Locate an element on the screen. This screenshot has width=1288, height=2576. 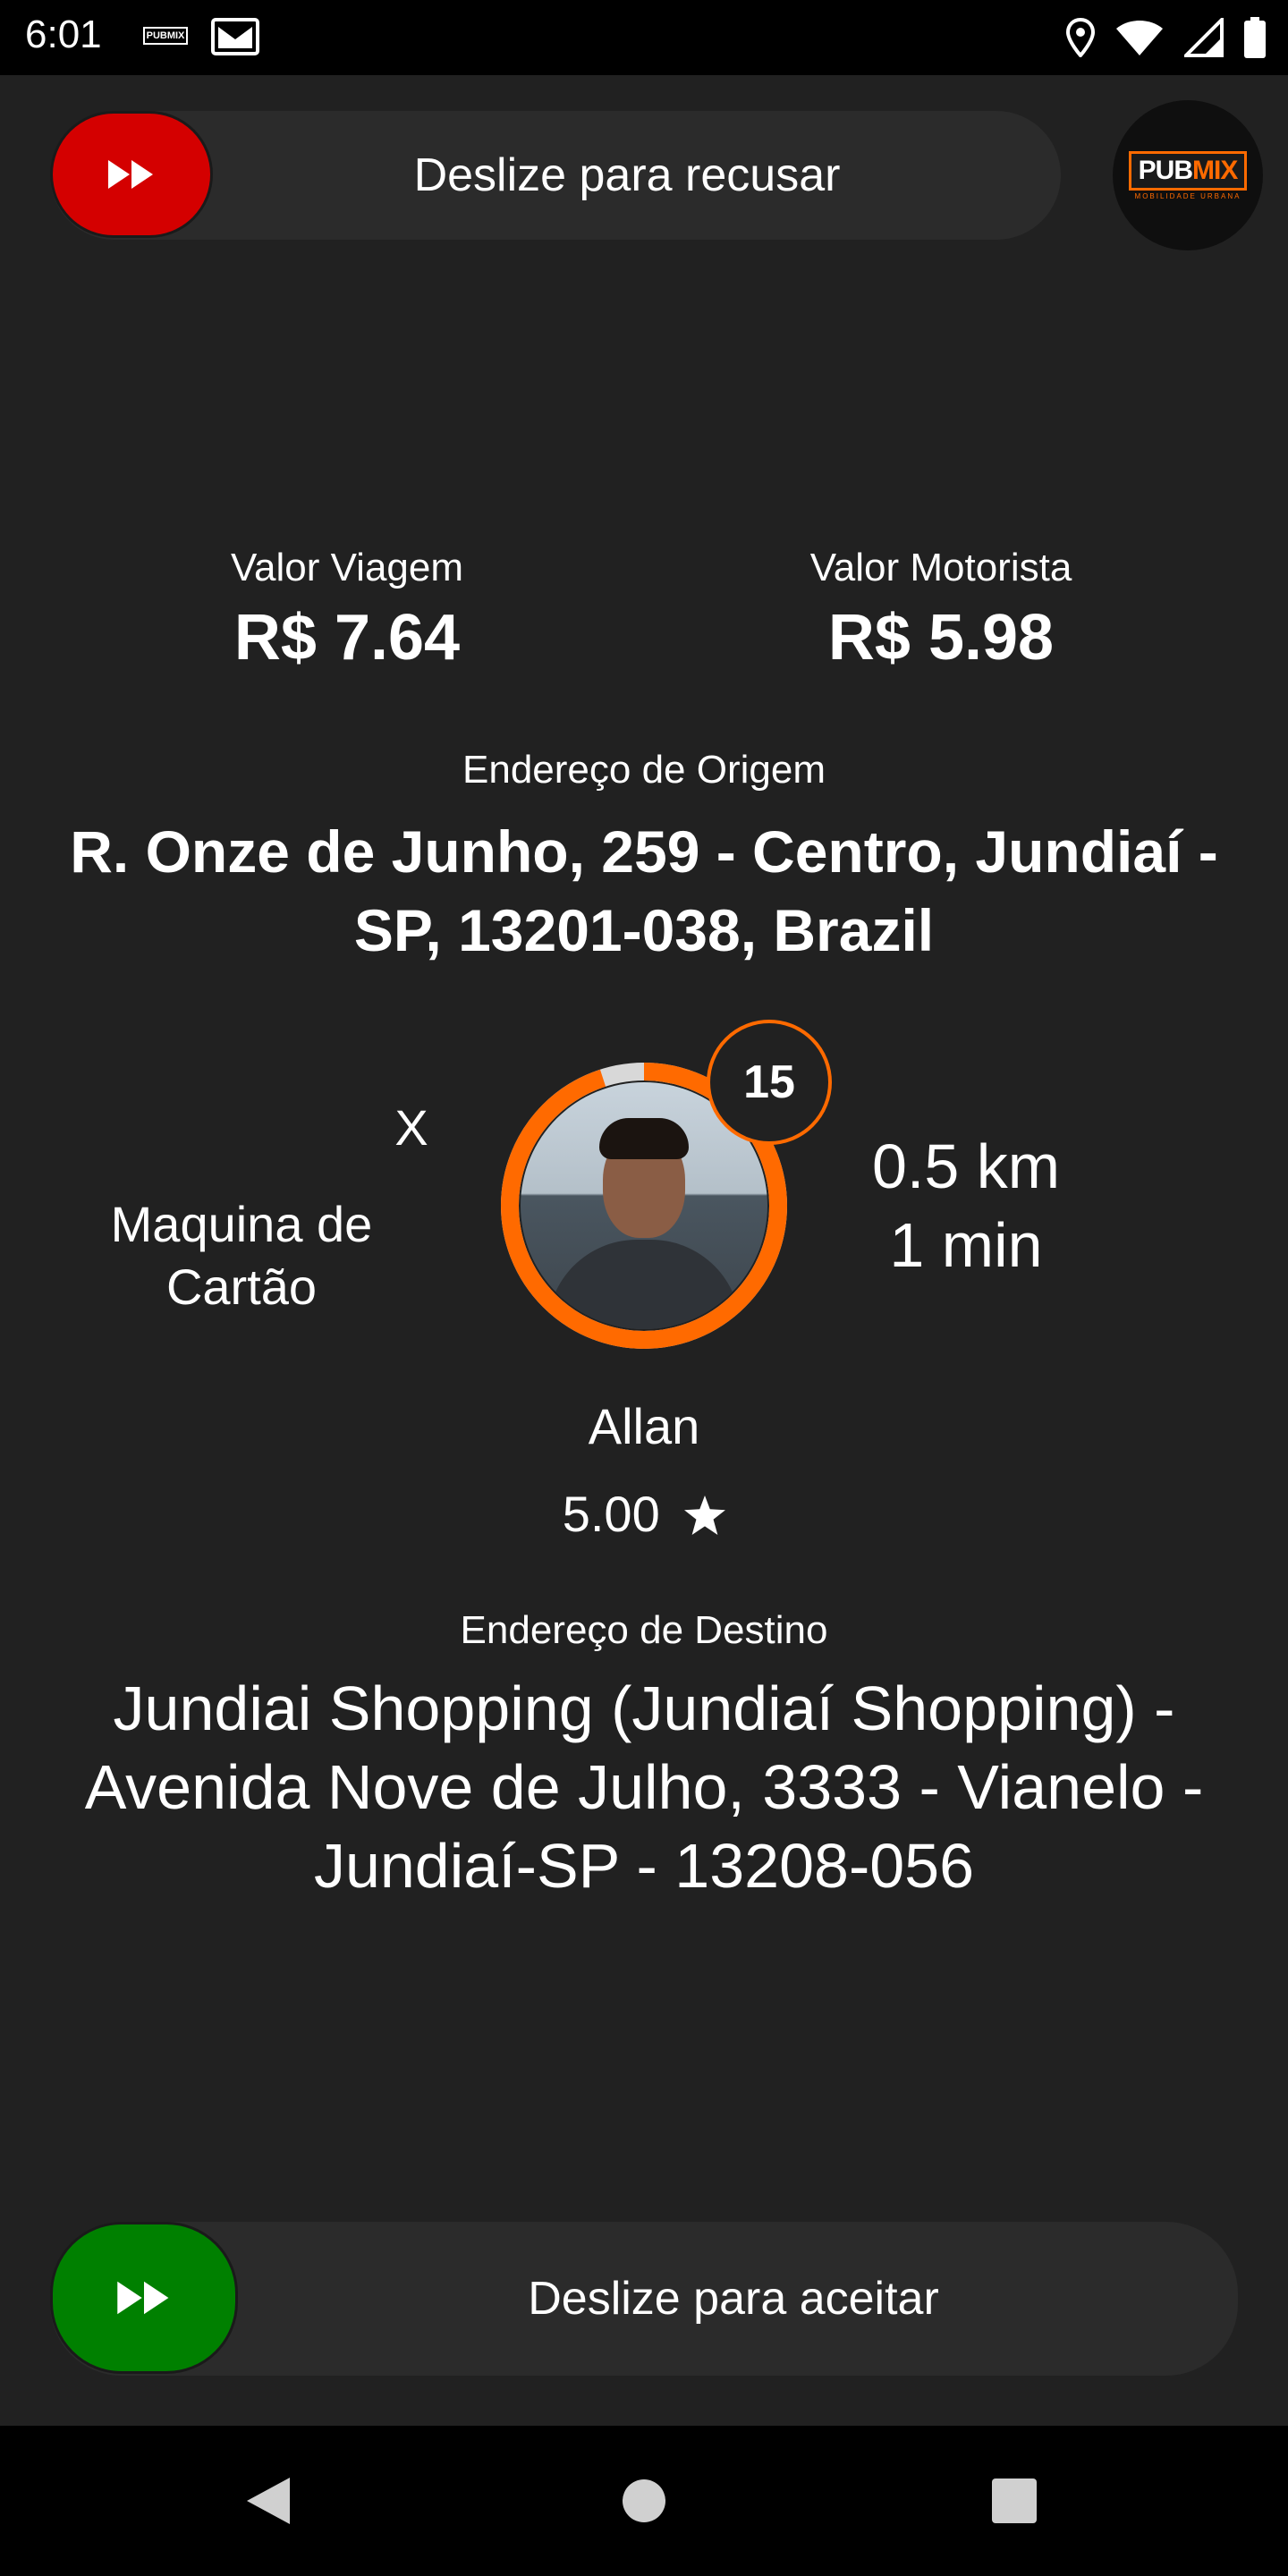
driver-value-label: Valor Motorista is located at coordinates (940, 567).